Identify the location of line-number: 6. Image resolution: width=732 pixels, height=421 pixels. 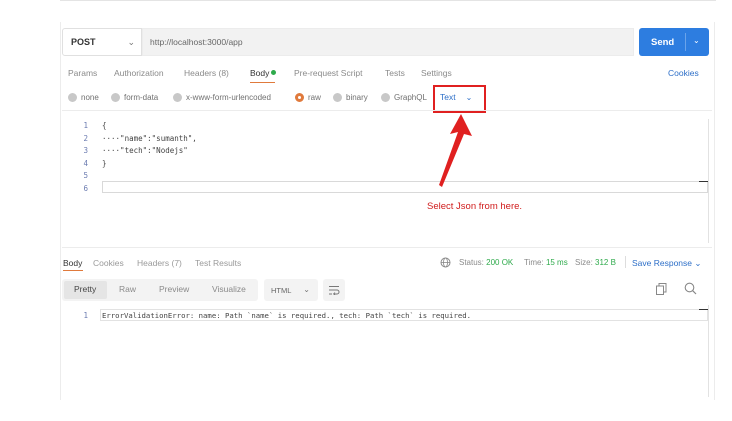
(85, 188).